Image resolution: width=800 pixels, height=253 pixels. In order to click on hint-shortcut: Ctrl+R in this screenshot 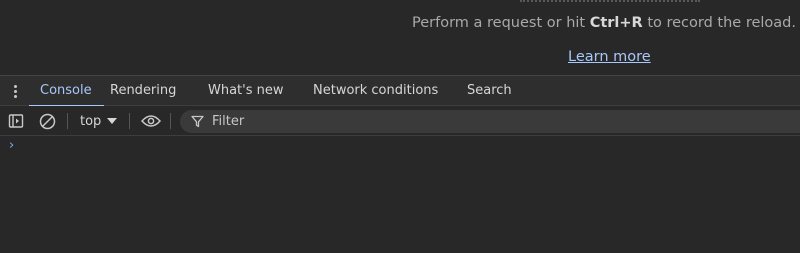, I will do `click(616, 23)`.